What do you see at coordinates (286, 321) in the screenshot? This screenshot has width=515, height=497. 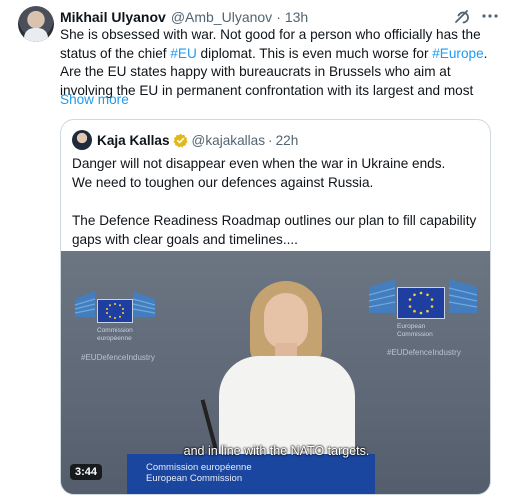 I see `speaker-face` at bounding box center [286, 321].